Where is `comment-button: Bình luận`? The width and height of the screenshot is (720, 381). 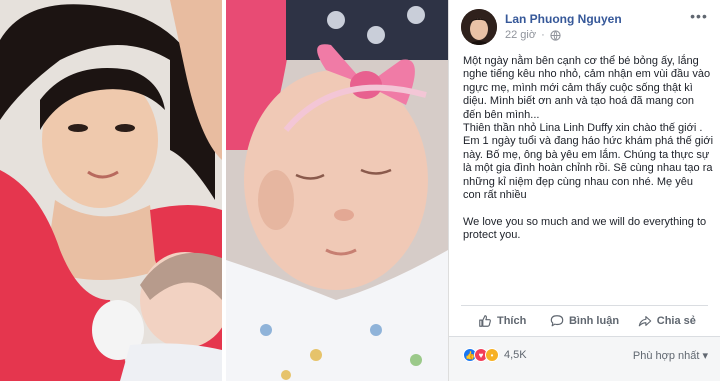 comment-button: Bình luận is located at coordinates (584, 321).